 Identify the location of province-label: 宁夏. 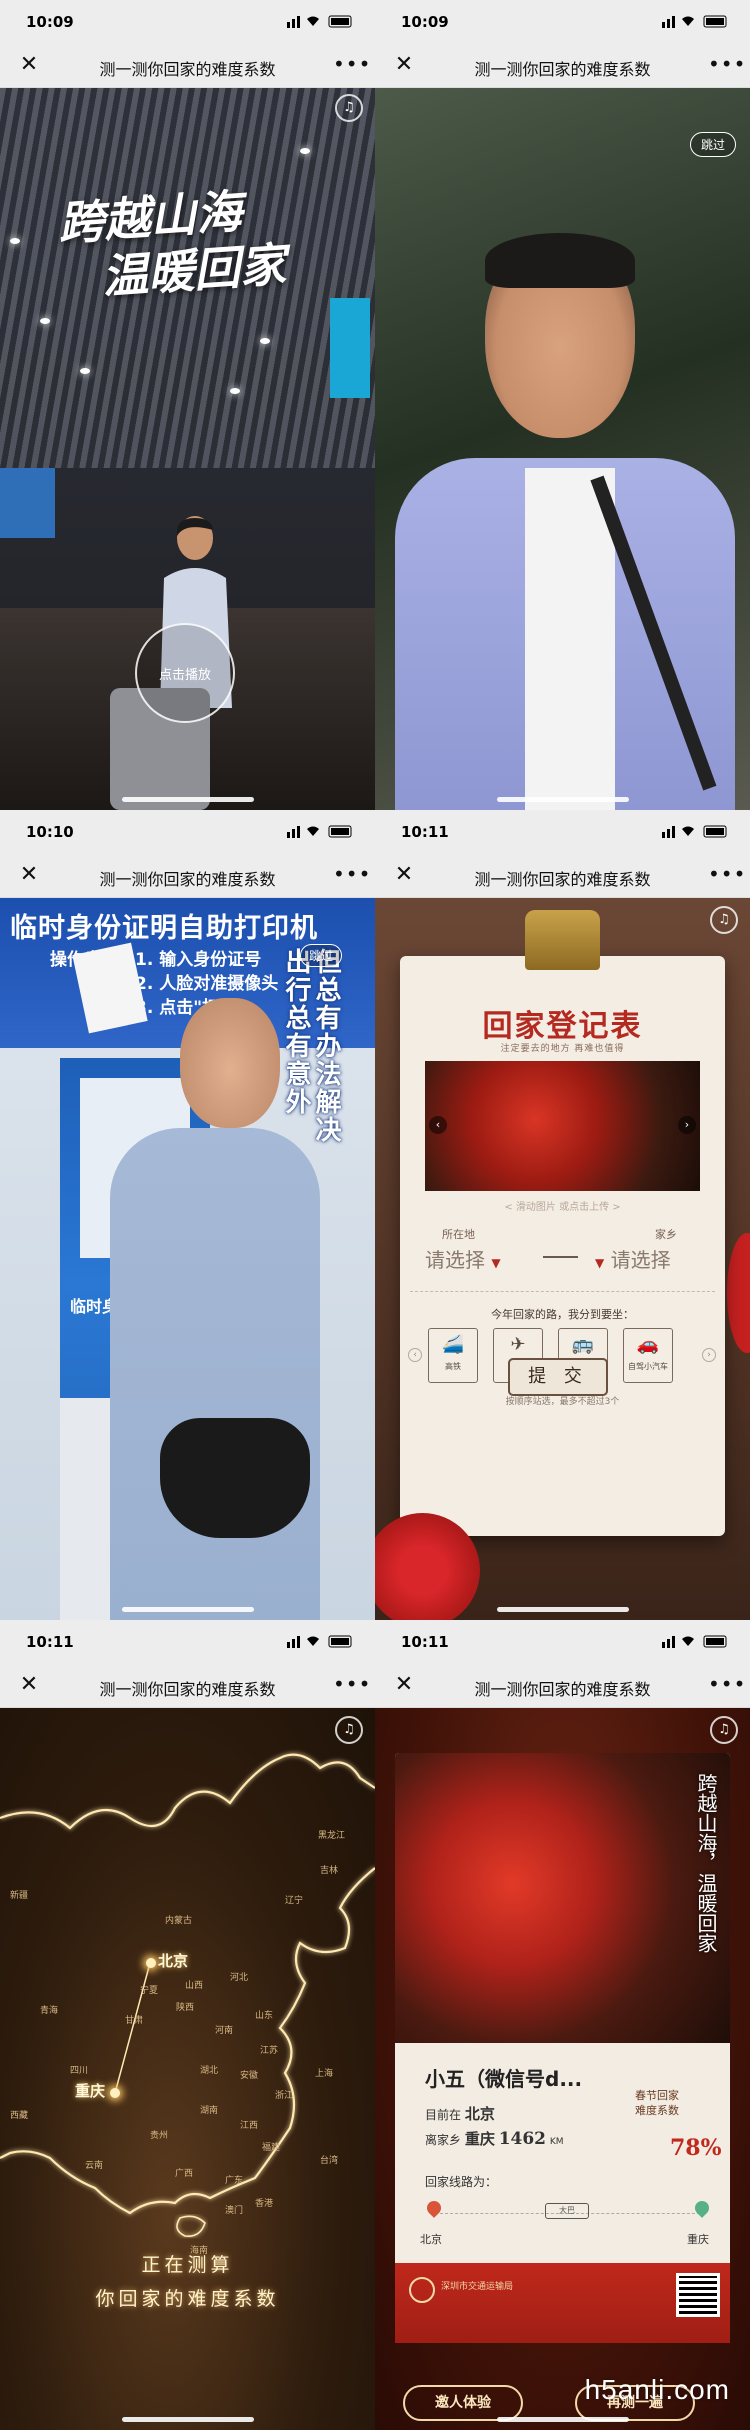
(149, 1991).